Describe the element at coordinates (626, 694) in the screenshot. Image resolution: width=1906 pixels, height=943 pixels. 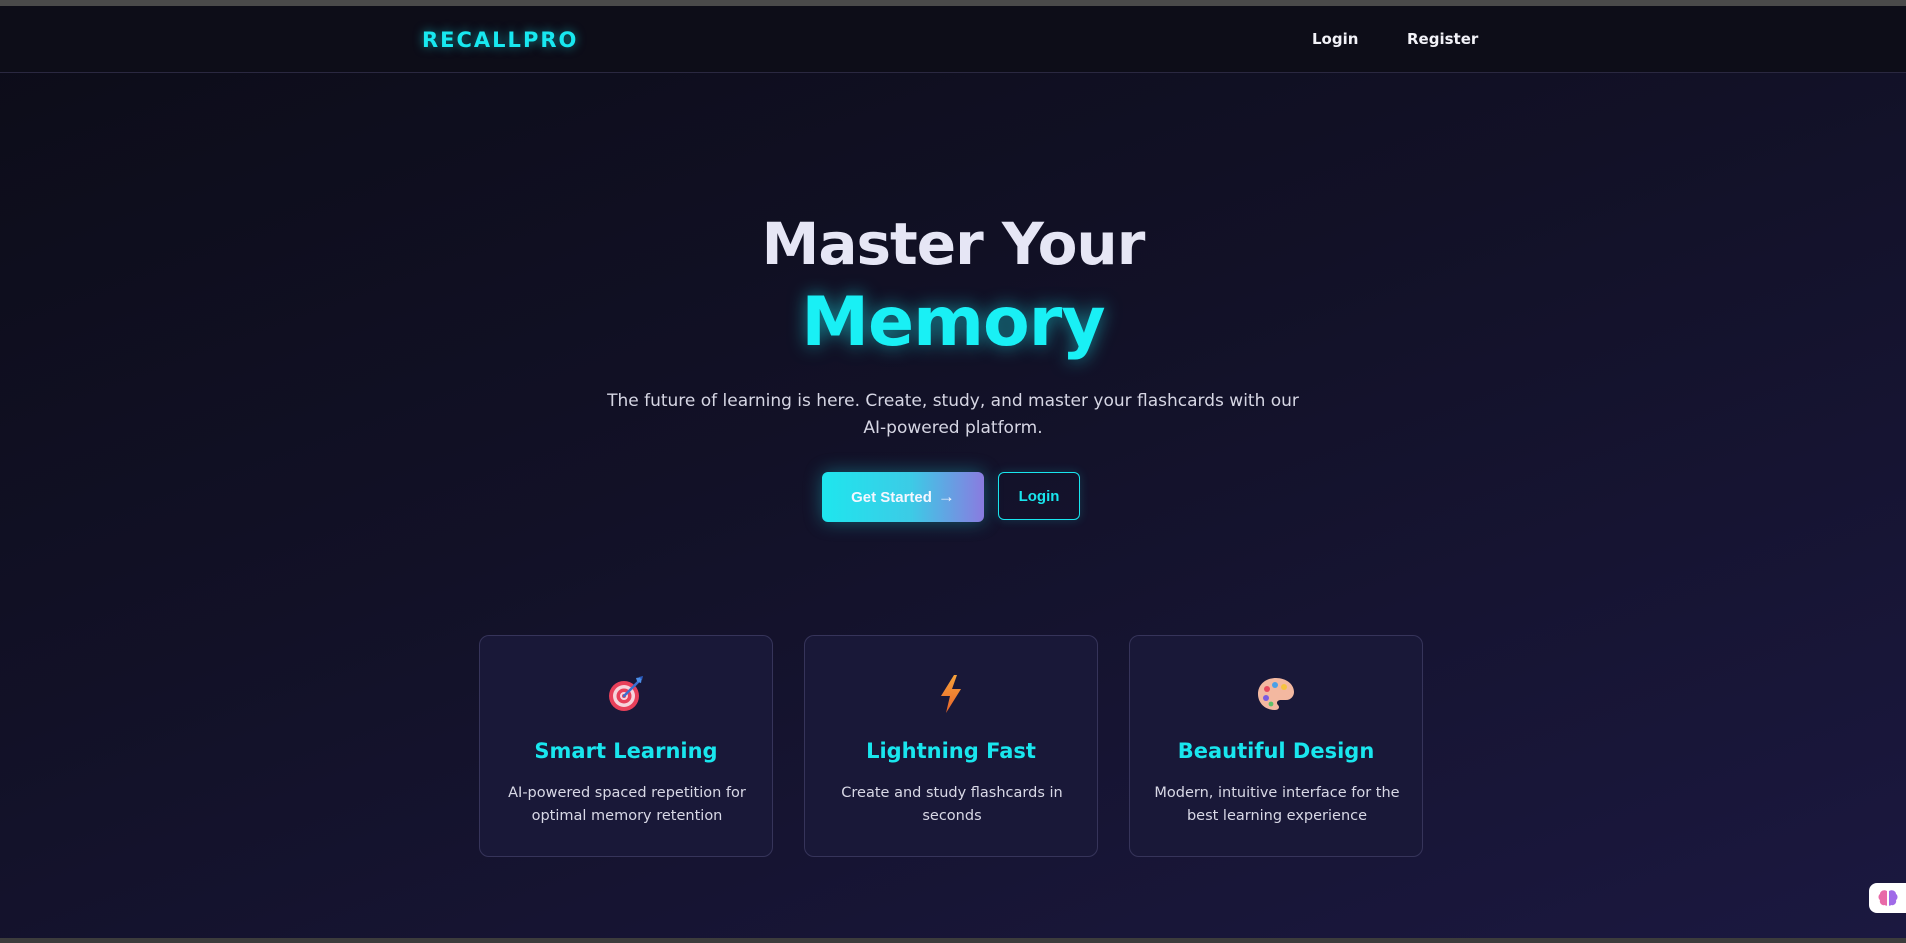
I see `target-icon` at that location.